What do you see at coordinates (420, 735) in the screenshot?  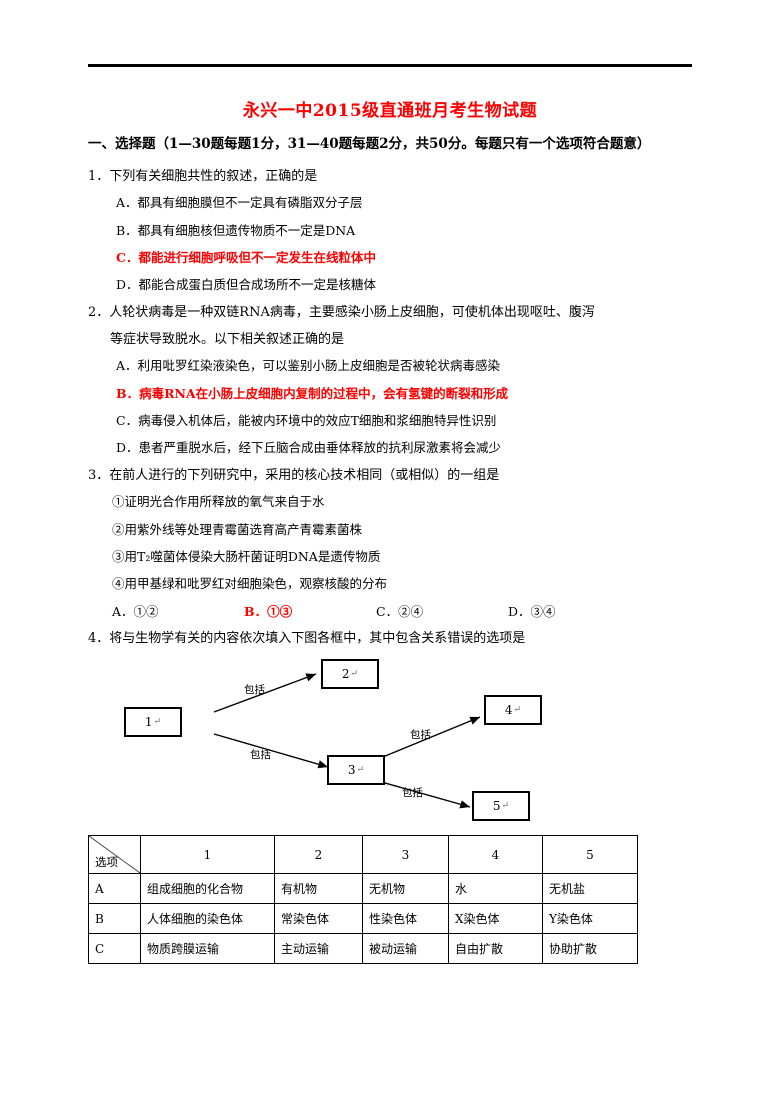 I see `diagram-edge-label-3-4: 包括` at bounding box center [420, 735].